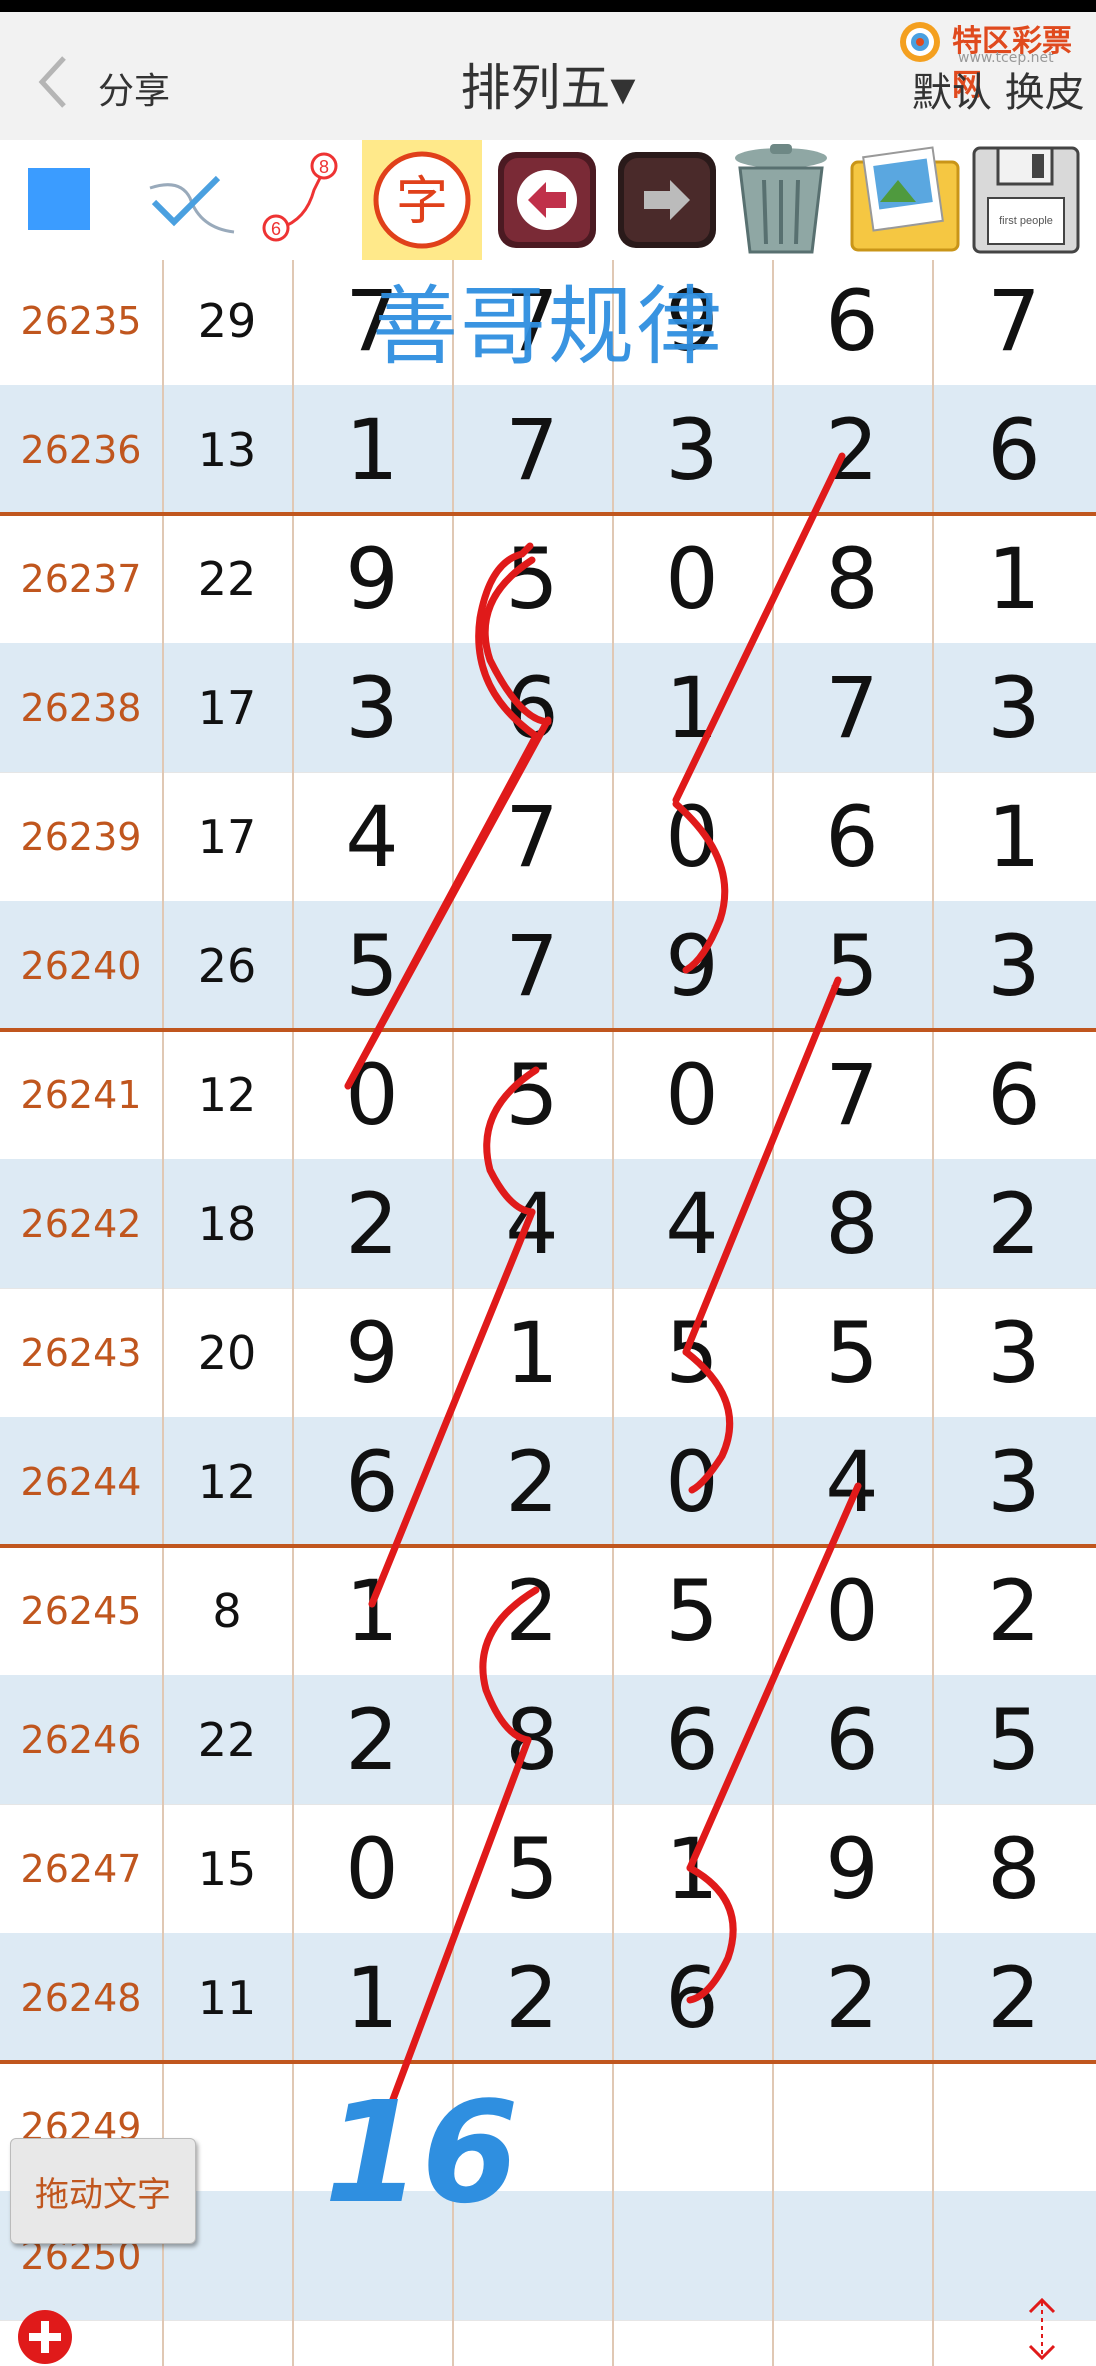 Image resolution: width=1096 pixels, height=2366 pixels. Describe the element at coordinates (667, 200) in the screenshot. I see `redo-icon` at that location.